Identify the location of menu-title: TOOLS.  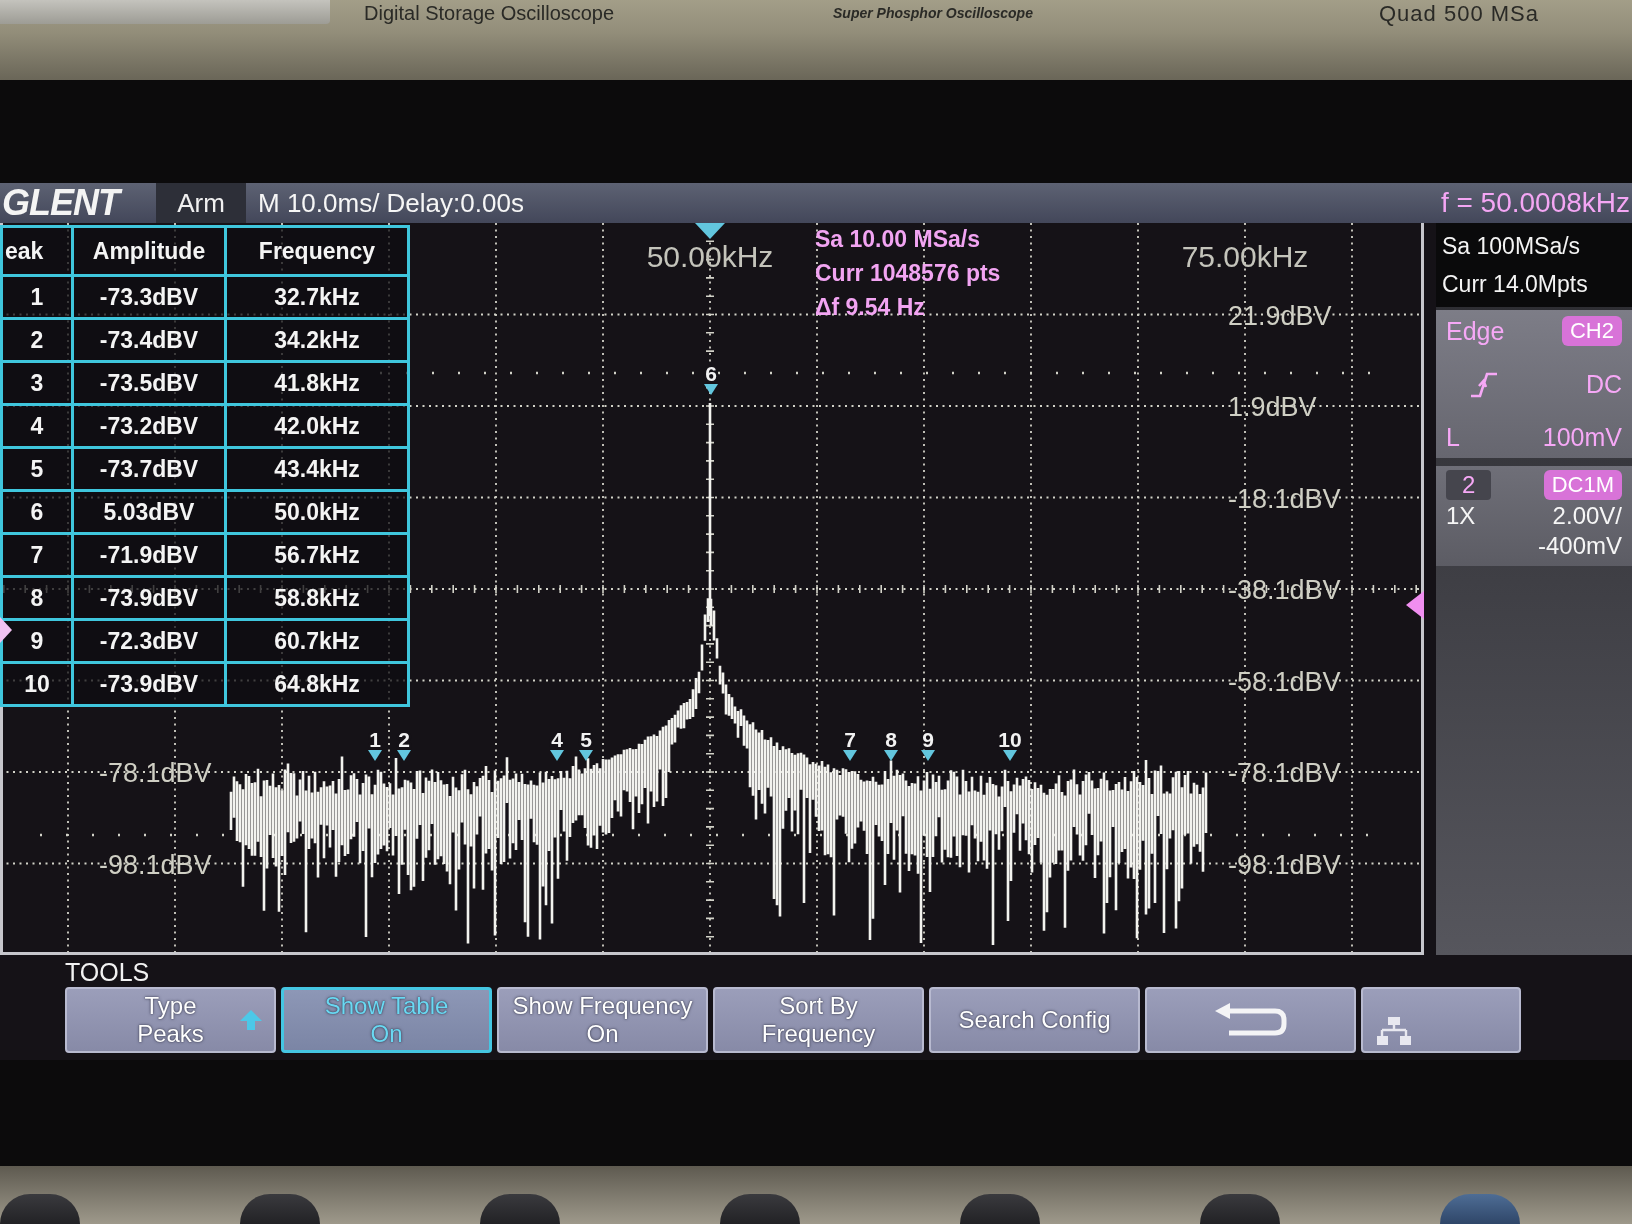
(107, 972).